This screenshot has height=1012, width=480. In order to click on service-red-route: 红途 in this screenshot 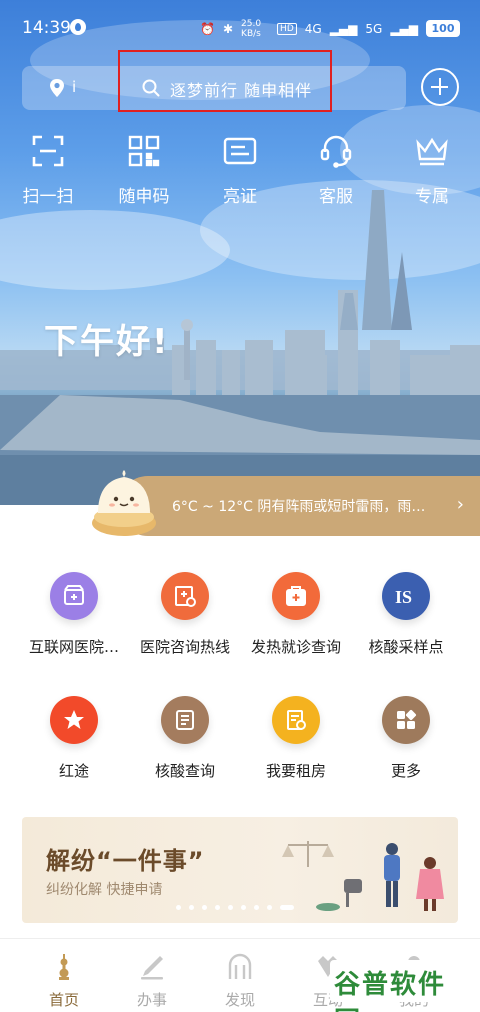, I will do `click(74, 738)`.